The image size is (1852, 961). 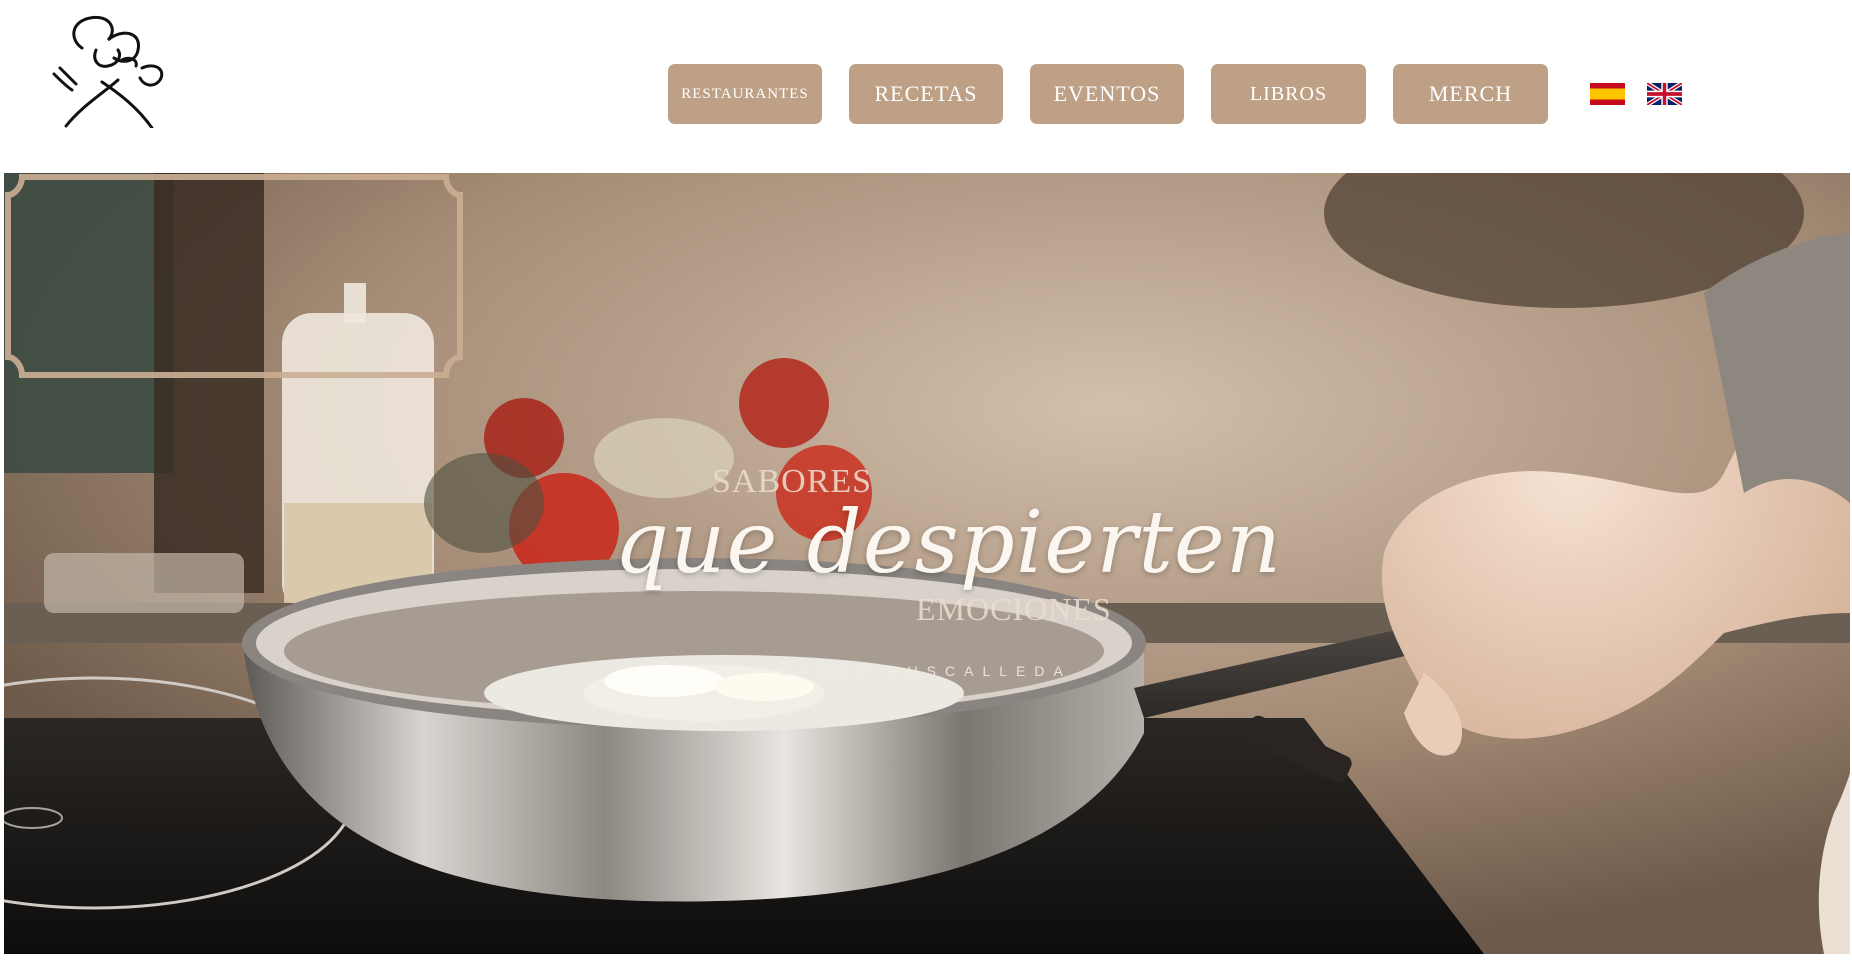 What do you see at coordinates (1014, 609) in the screenshot?
I see `hero-emociones-text: EMOCIONES` at bounding box center [1014, 609].